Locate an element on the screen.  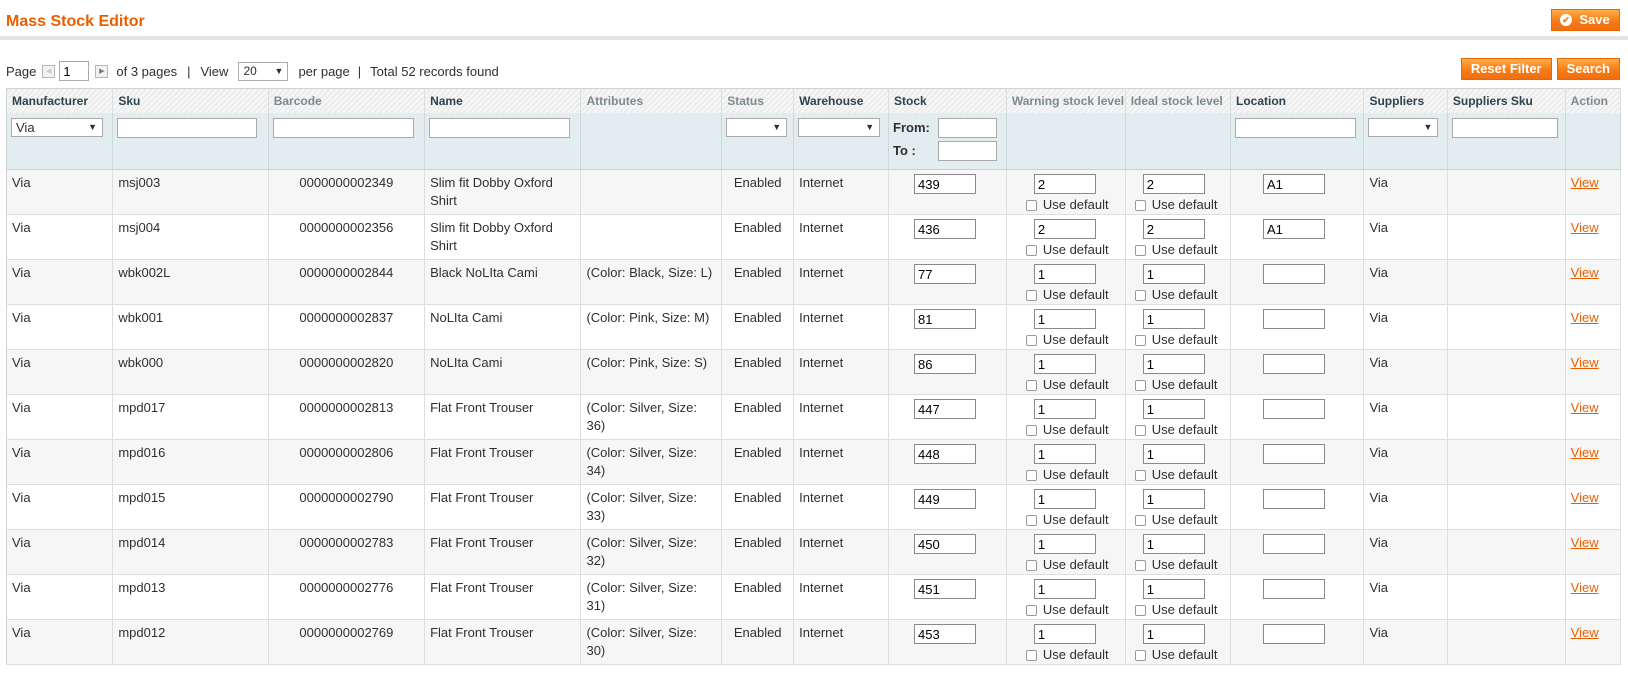
col-suppliers-sku: Suppliers Sku is located at coordinates (1506, 100).